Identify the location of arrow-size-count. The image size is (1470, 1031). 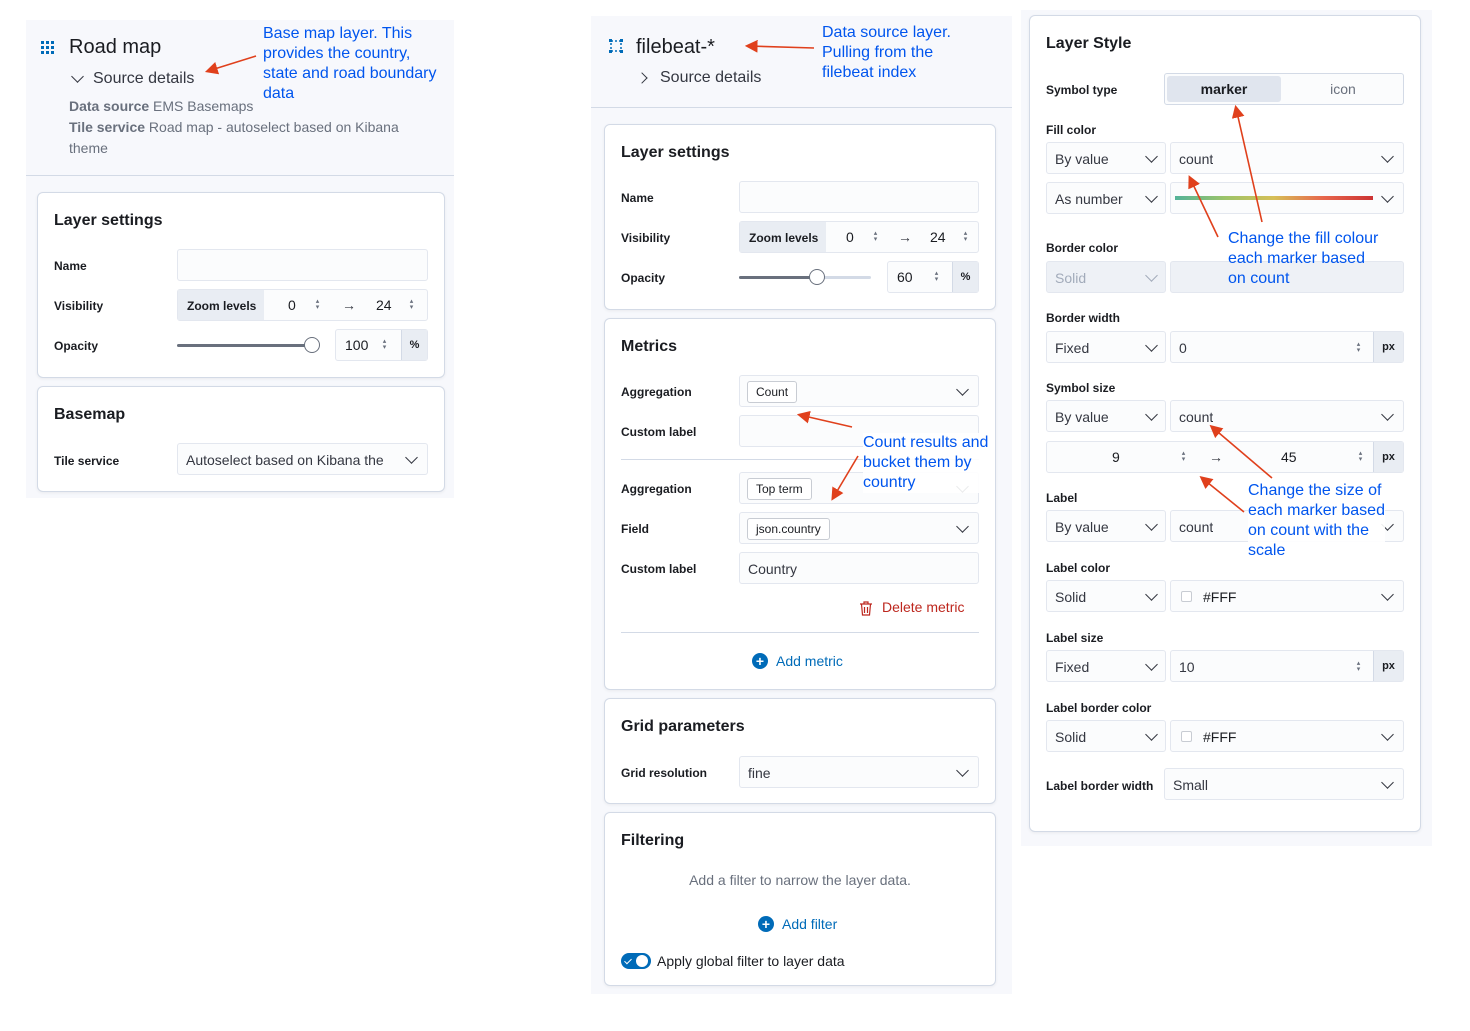
(1241, 451).